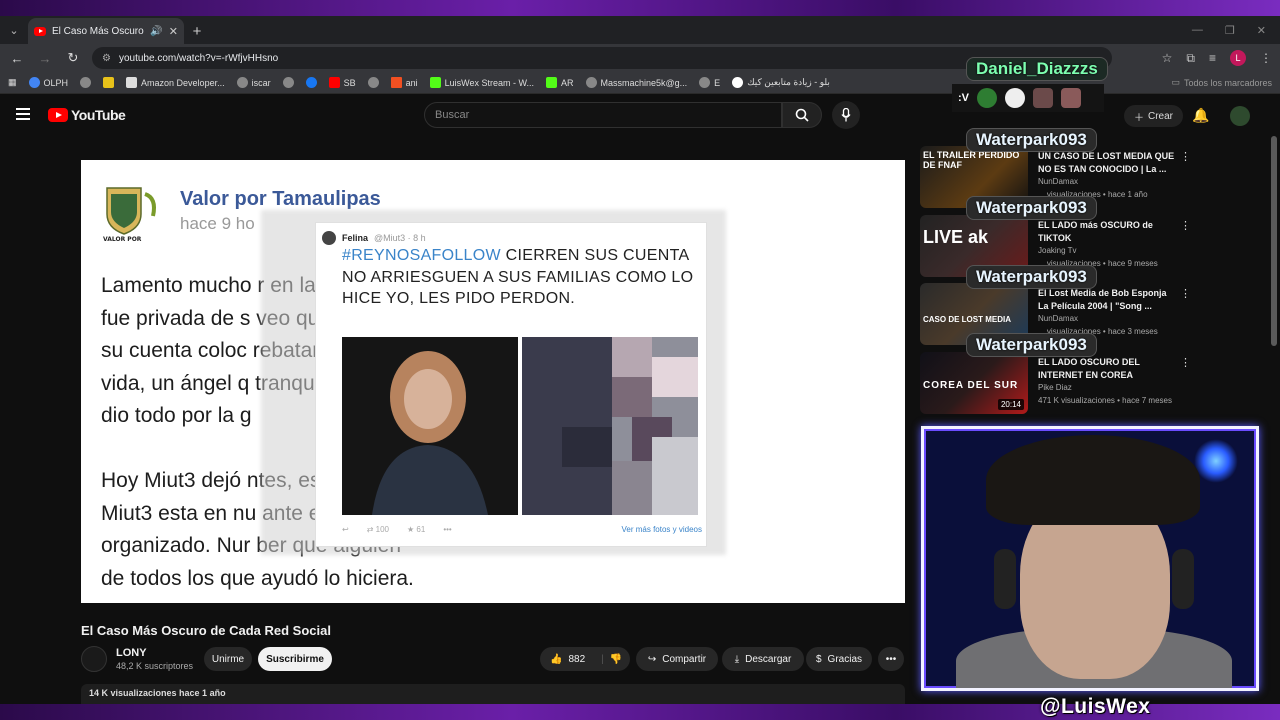 The width and height of the screenshot is (1280, 720). What do you see at coordinates (602, 58) in the screenshot?
I see `url-field: ⚙ youtube.com/watch?v=-rWfjvHHsno` at bounding box center [602, 58].